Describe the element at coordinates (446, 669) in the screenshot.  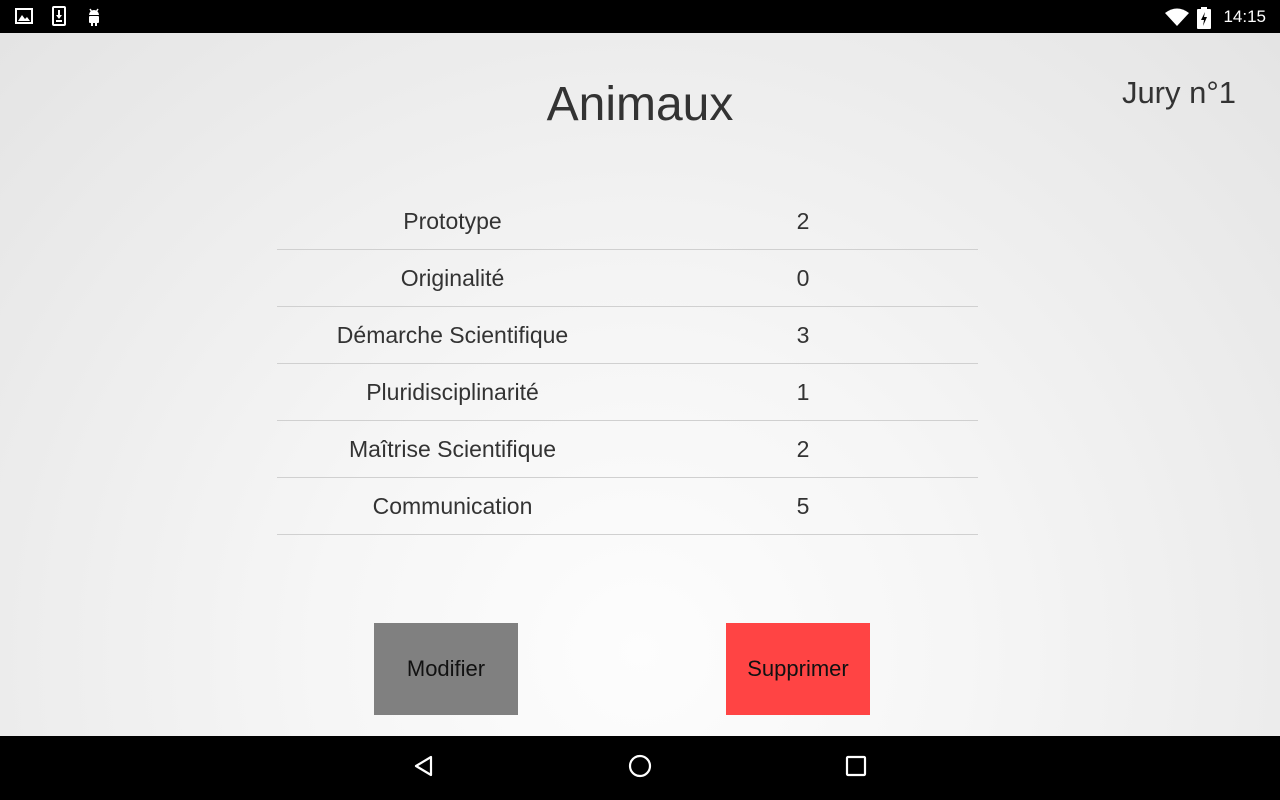
I see `modify-button: Modifier` at that location.